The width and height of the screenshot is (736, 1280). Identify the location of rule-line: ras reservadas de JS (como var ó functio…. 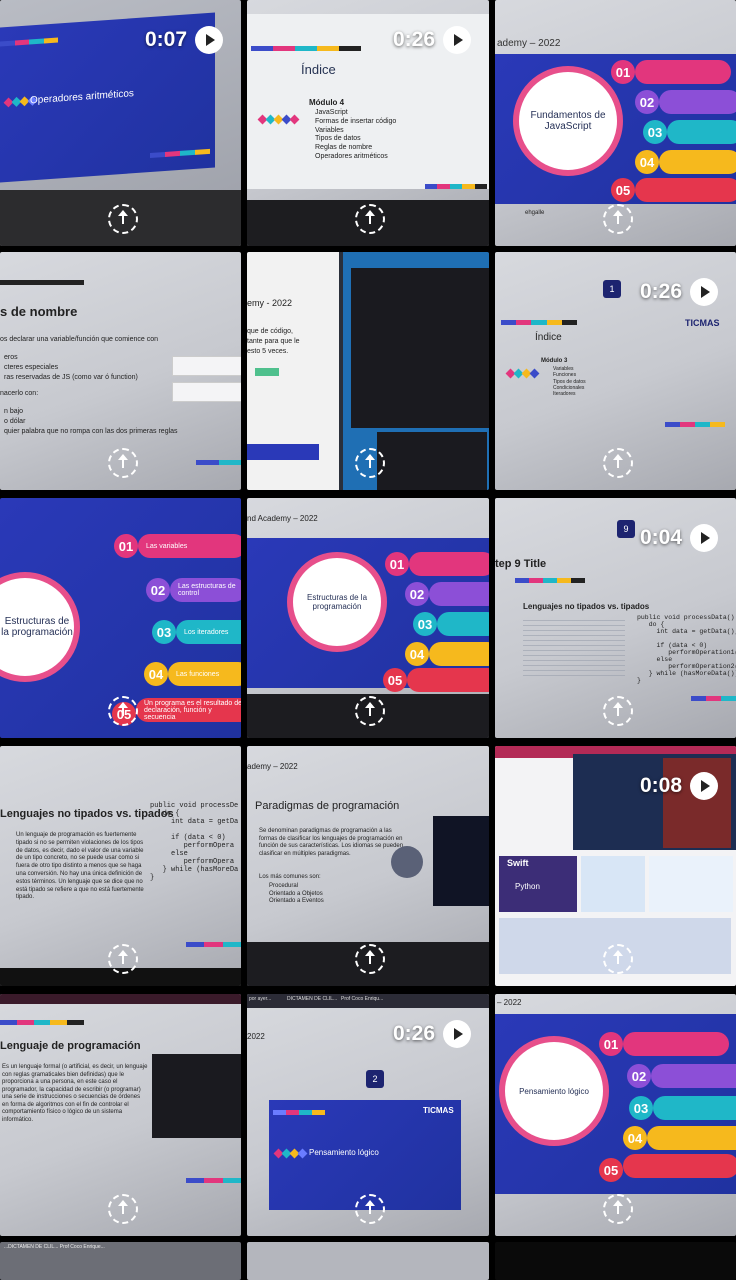
(71, 377).